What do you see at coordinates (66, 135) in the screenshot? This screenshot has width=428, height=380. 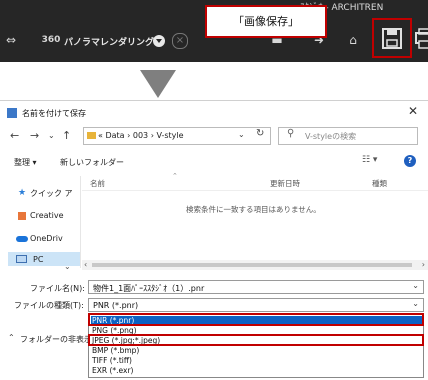 I see `up-arrow-icon: ↑` at bounding box center [66, 135].